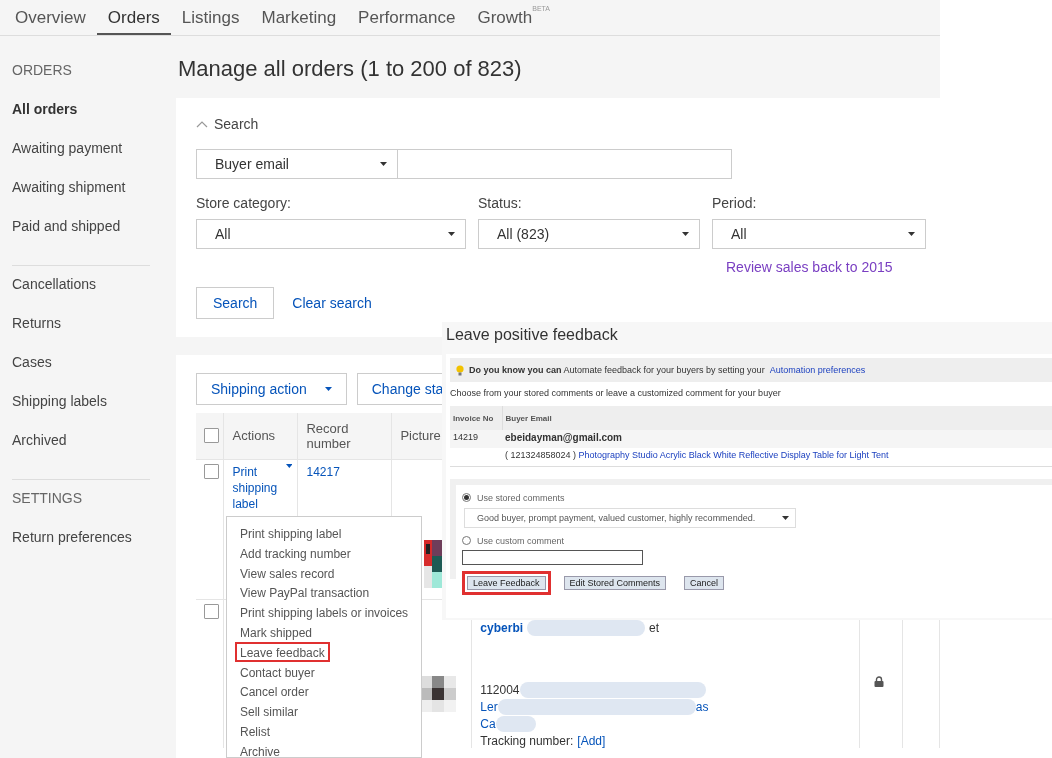  Describe the element at coordinates (305, 592) in the screenshot. I see `menu-item: View PayPal transaction` at that location.